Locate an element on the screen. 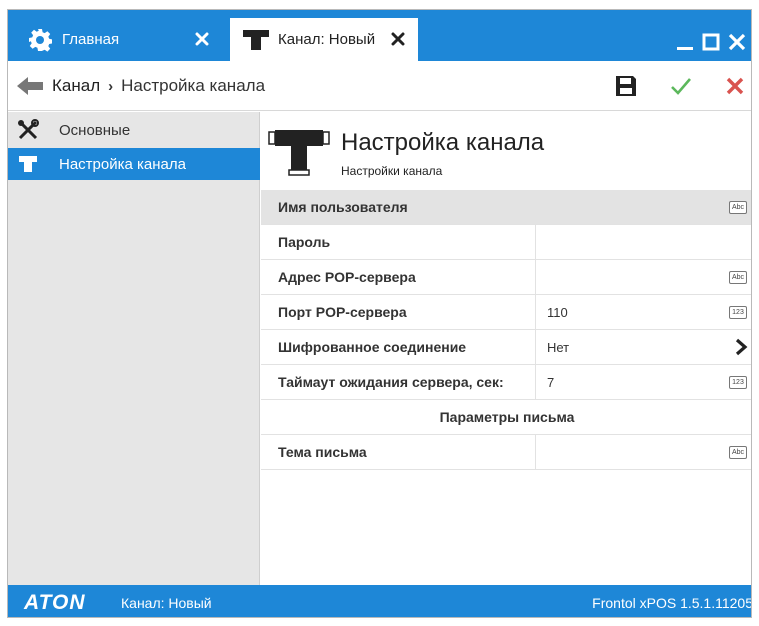 The width and height of the screenshot is (759, 626). maximize-icon is located at coordinates (711, 42).